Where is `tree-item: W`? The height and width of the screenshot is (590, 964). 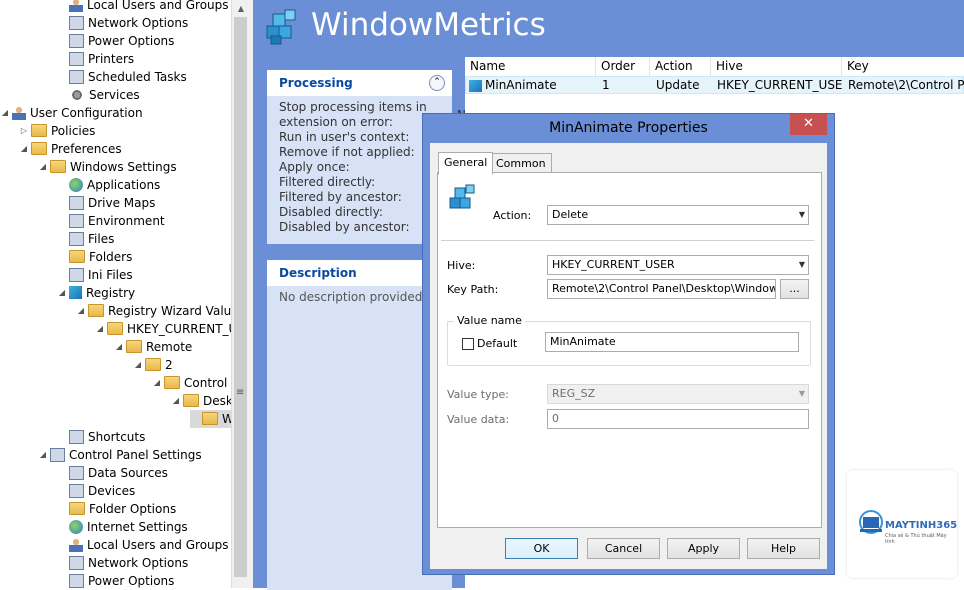
tree-item: W is located at coordinates (210, 419).